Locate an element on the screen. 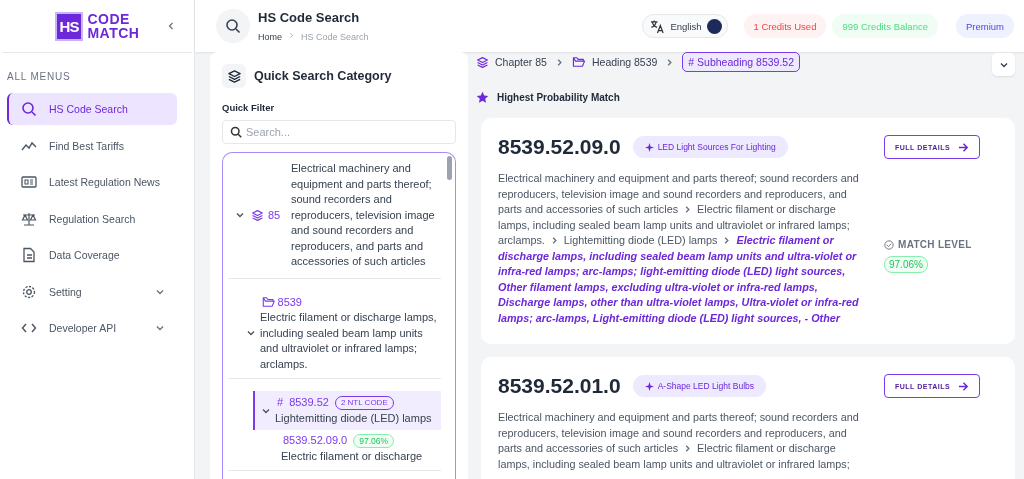 Image resolution: width=1024 pixels, height=479 pixels. chapter-description: Electrical machinery and equipment and parts thereof; sound recorders and reproducers, television image and sound recorders and reproducers, and parts and accessories of such articles is located at coordinates (363, 215).